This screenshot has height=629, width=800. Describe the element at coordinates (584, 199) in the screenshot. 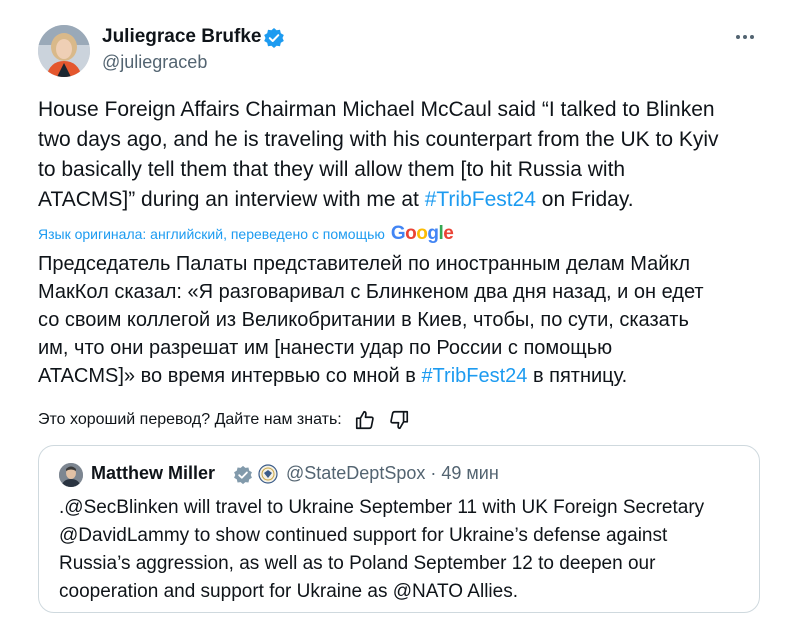

I see `tweet-text-part2: on Friday.` at that location.